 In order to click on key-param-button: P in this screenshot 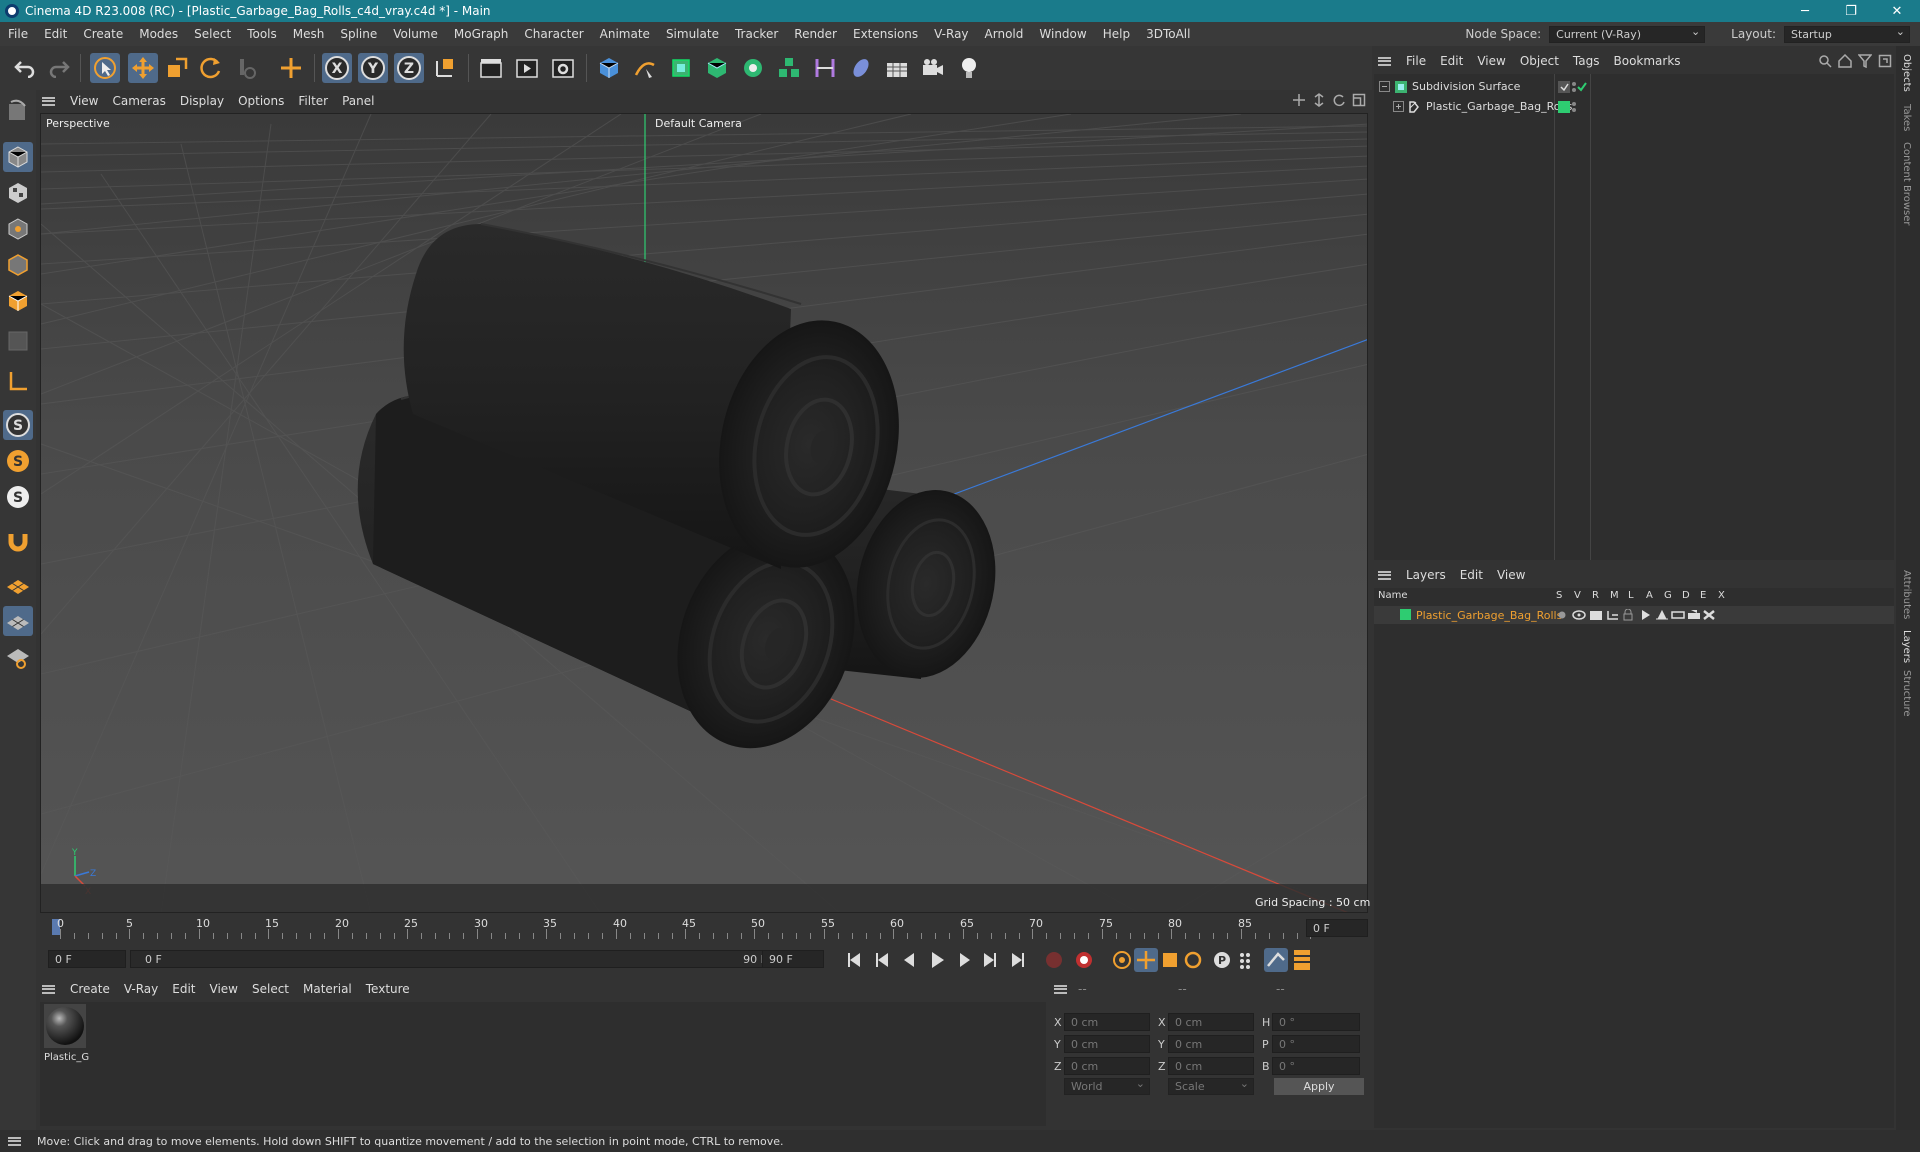, I will do `click(1222, 960)`.